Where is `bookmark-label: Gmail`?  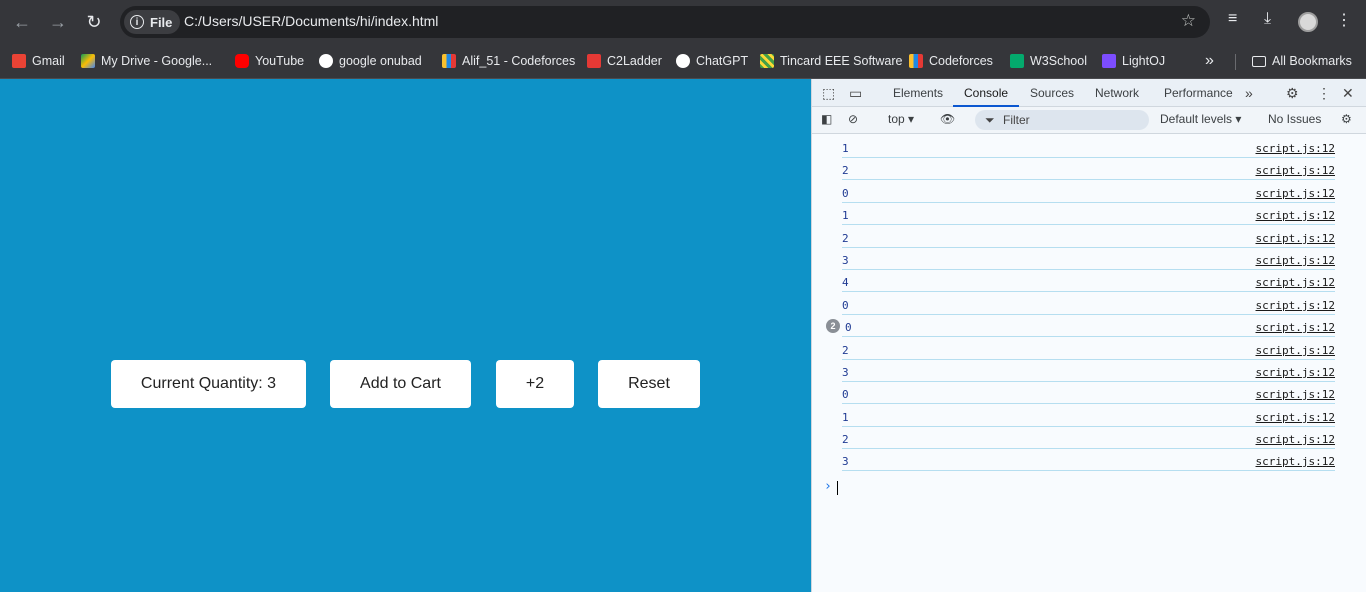
bookmark-label: Gmail is located at coordinates (48, 61).